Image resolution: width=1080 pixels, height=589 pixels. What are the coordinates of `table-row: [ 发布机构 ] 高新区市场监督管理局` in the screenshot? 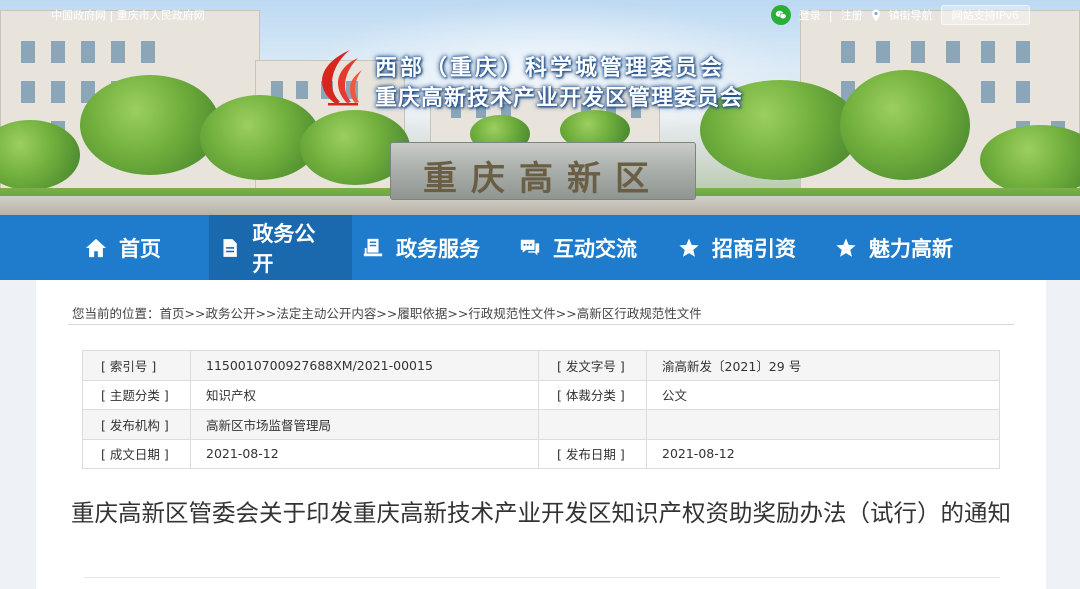 It's located at (541, 424).